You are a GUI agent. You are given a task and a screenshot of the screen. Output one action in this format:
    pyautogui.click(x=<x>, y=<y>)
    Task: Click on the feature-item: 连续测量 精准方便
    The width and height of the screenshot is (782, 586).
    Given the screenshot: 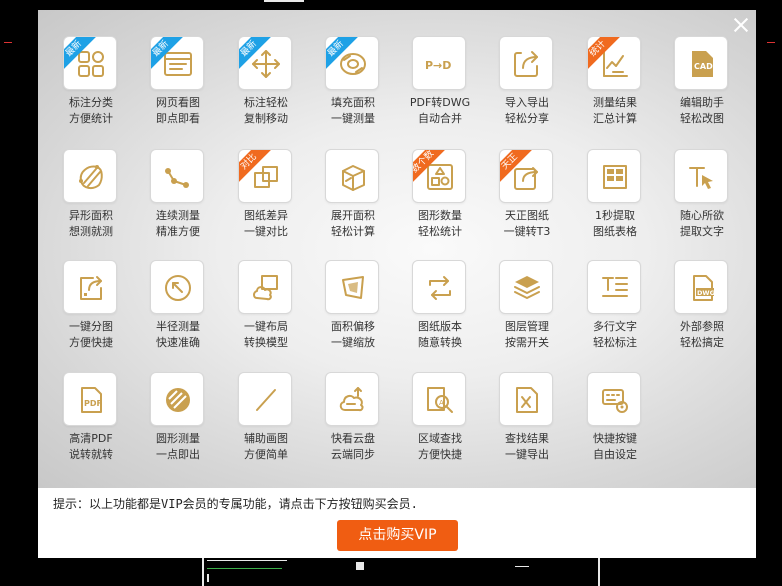 What is the action you would take?
    pyautogui.click(x=178, y=199)
    